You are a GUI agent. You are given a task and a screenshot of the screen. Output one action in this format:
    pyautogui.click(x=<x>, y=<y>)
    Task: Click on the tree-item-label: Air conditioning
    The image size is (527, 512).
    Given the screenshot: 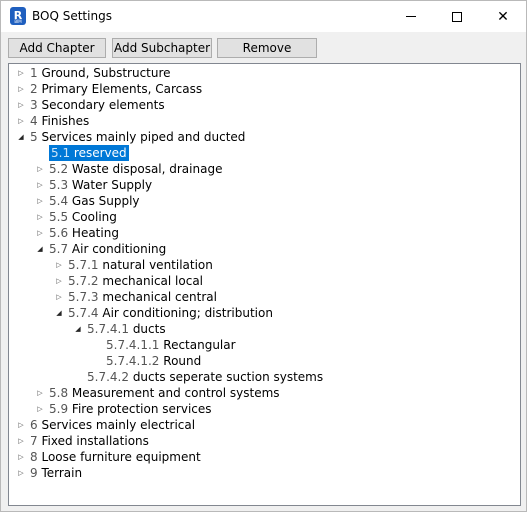 What is the action you would take?
    pyautogui.click(x=119, y=249)
    